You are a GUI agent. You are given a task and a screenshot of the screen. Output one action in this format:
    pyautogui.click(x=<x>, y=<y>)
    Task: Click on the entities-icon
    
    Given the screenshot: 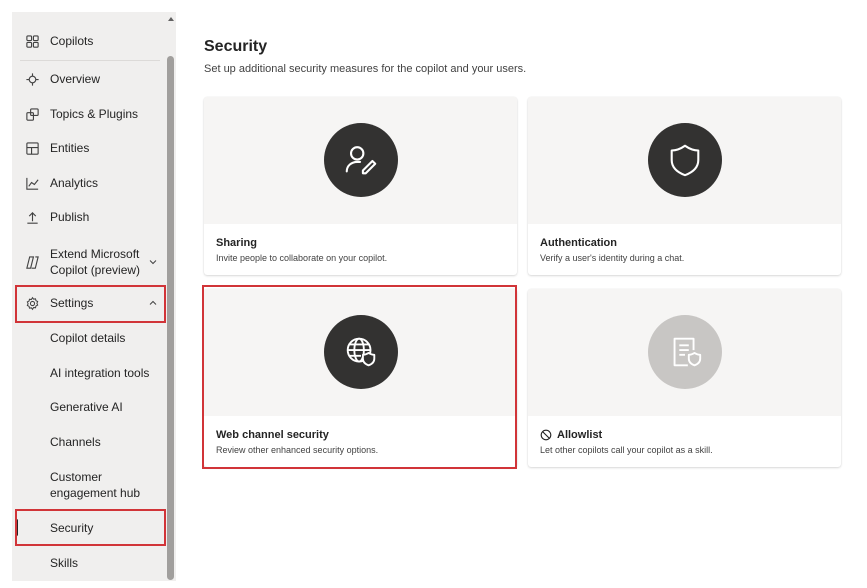 What is the action you would take?
    pyautogui.click(x=32, y=148)
    